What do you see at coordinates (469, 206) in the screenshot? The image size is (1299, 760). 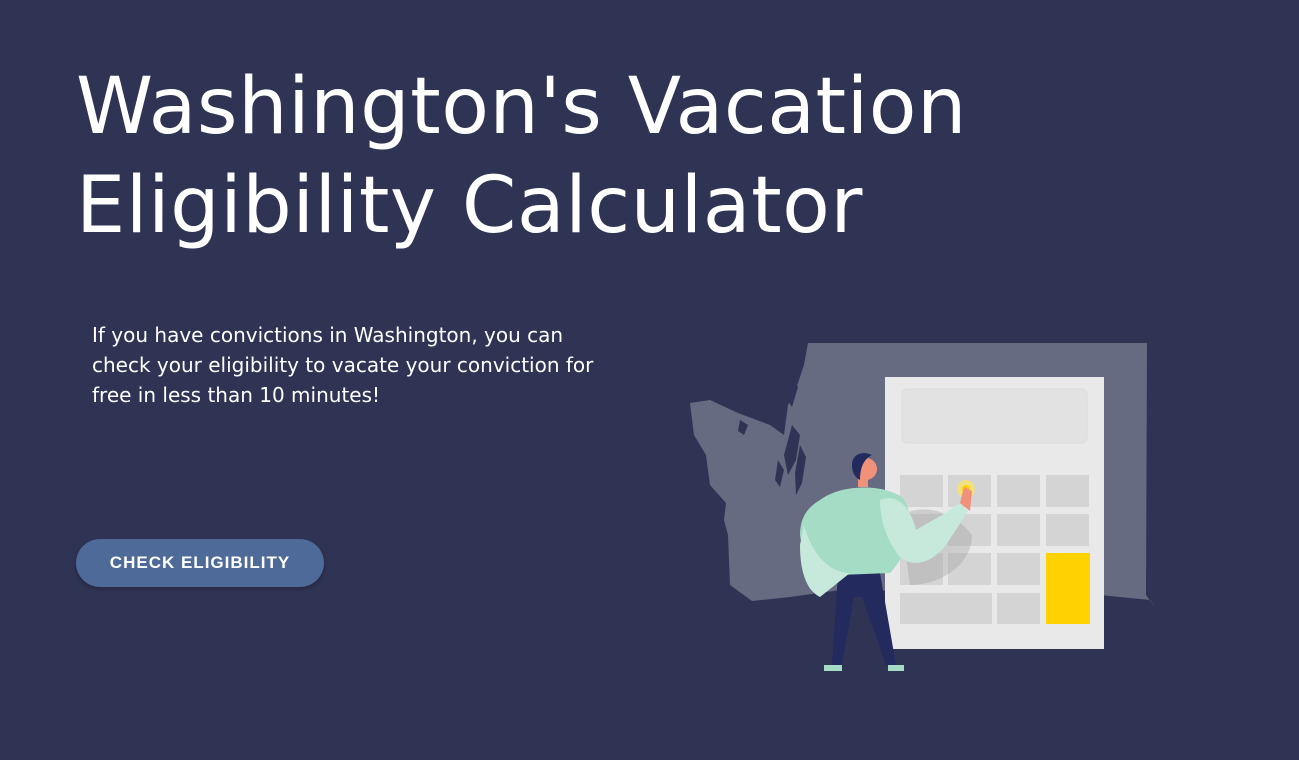 I see `page-title-line-2: Eligibility Calculator` at bounding box center [469, 206].